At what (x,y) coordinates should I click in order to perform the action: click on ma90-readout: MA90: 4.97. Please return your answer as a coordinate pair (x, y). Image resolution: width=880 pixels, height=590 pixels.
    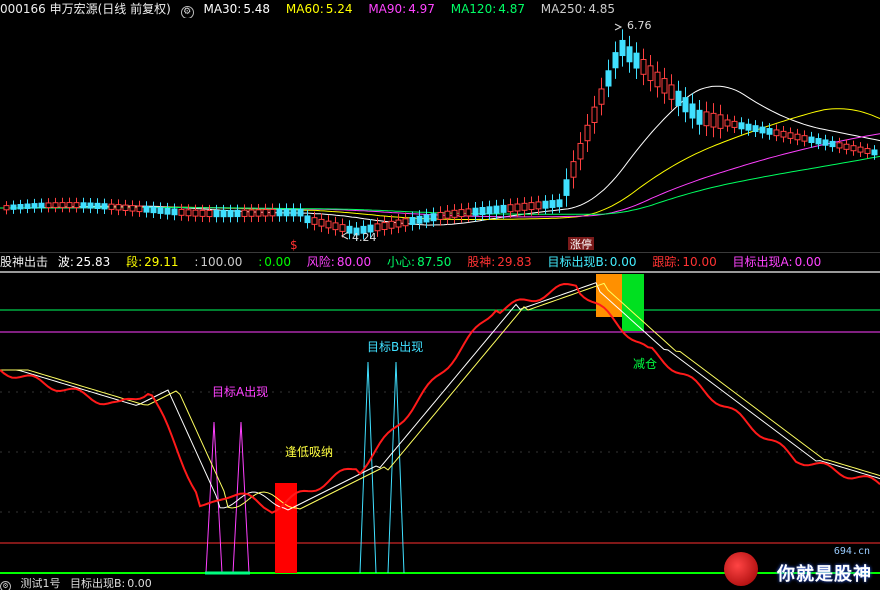
    Looking at the image, I should click on (401, 9).